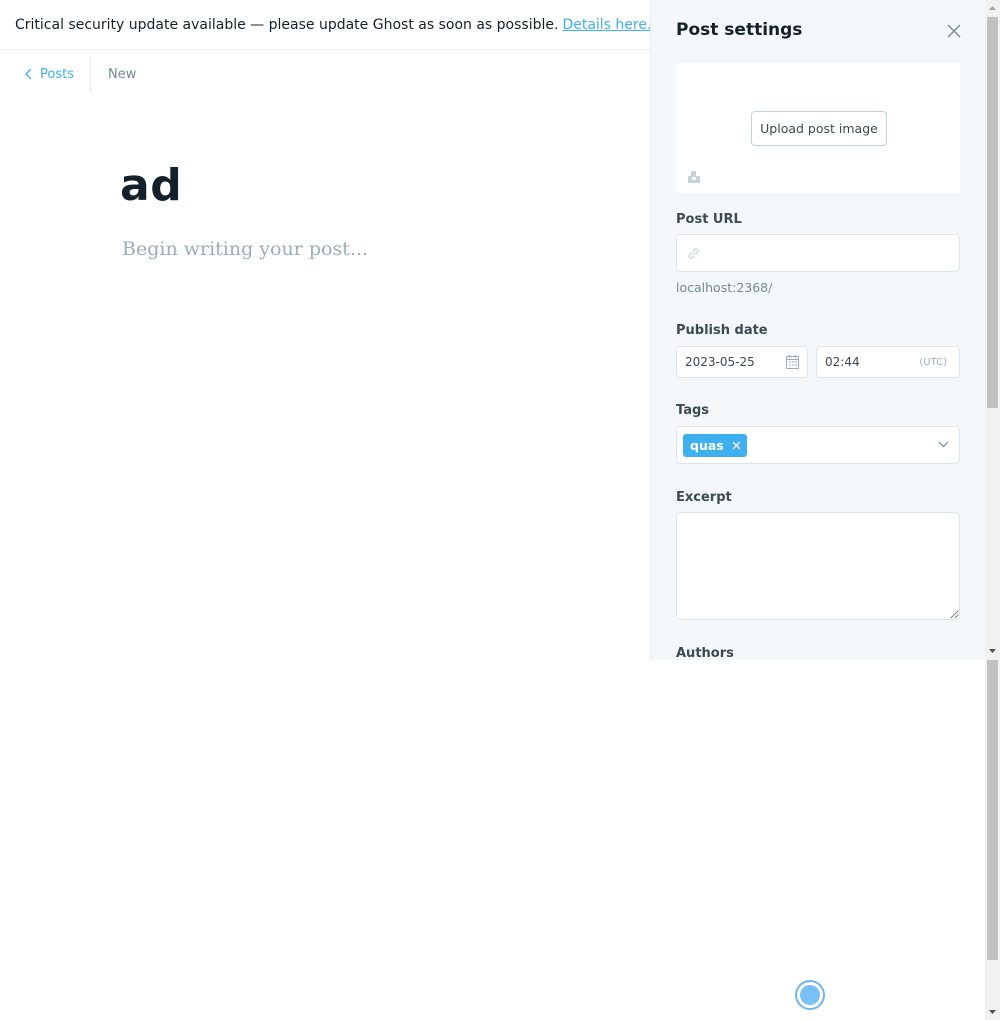  I want to click on scroll-up-icon, so click(992, 8).